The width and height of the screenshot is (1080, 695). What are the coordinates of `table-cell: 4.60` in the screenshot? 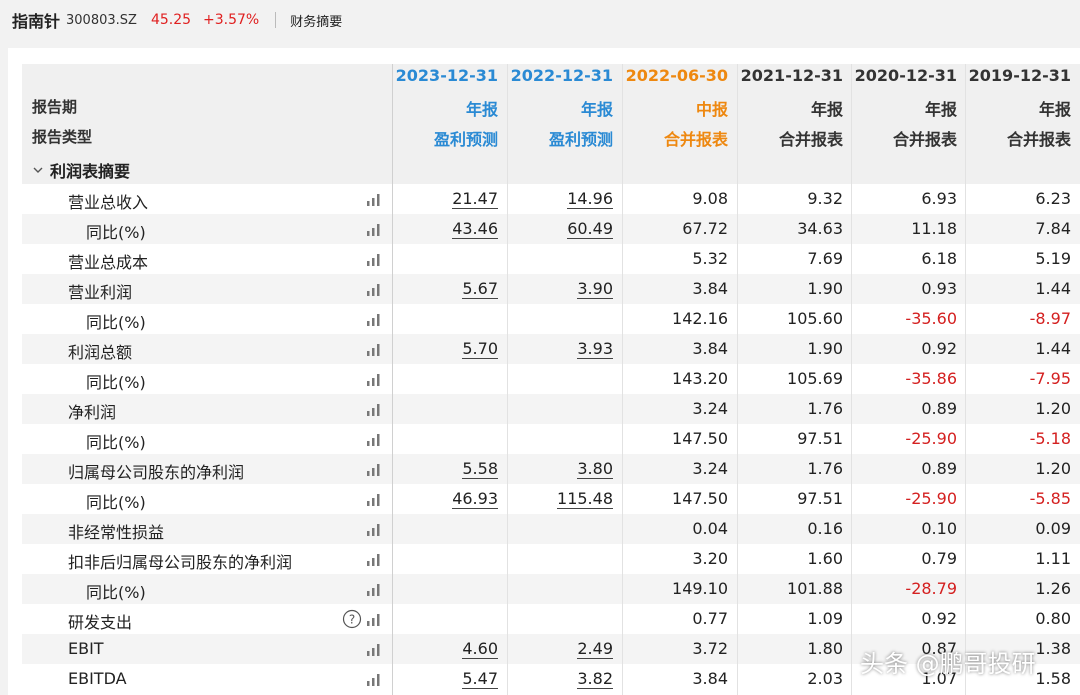 It's located at (449, 649).